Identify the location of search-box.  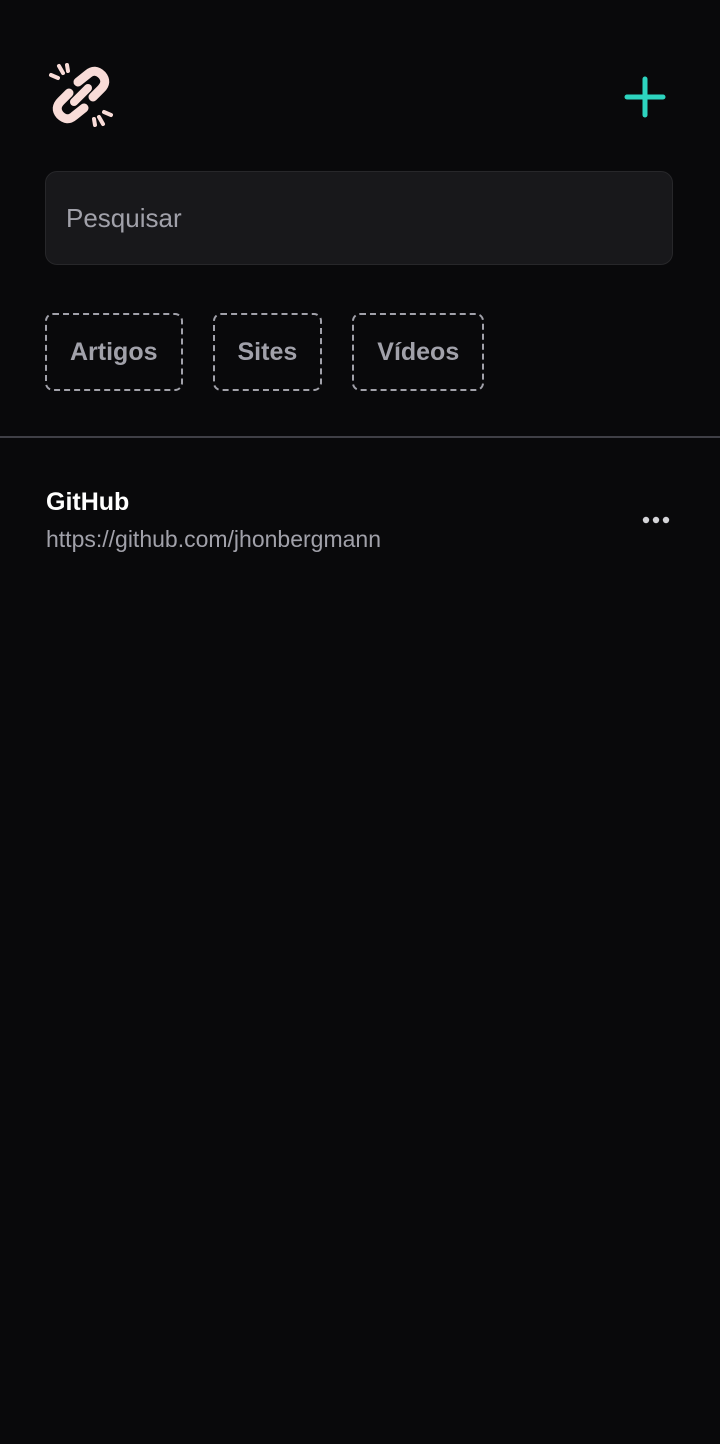
(359, 218).